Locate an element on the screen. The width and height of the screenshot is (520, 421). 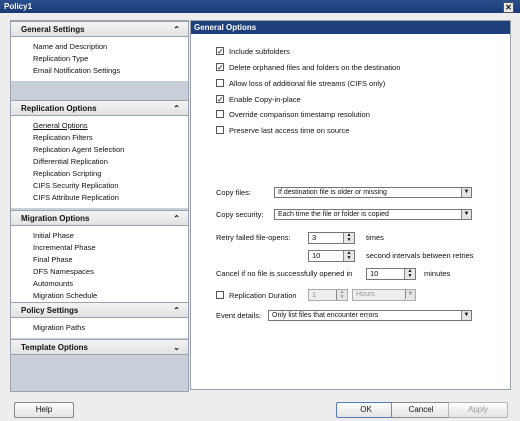
section-general-settings: General Settings ⌃ is located at coordinates (99, 29).